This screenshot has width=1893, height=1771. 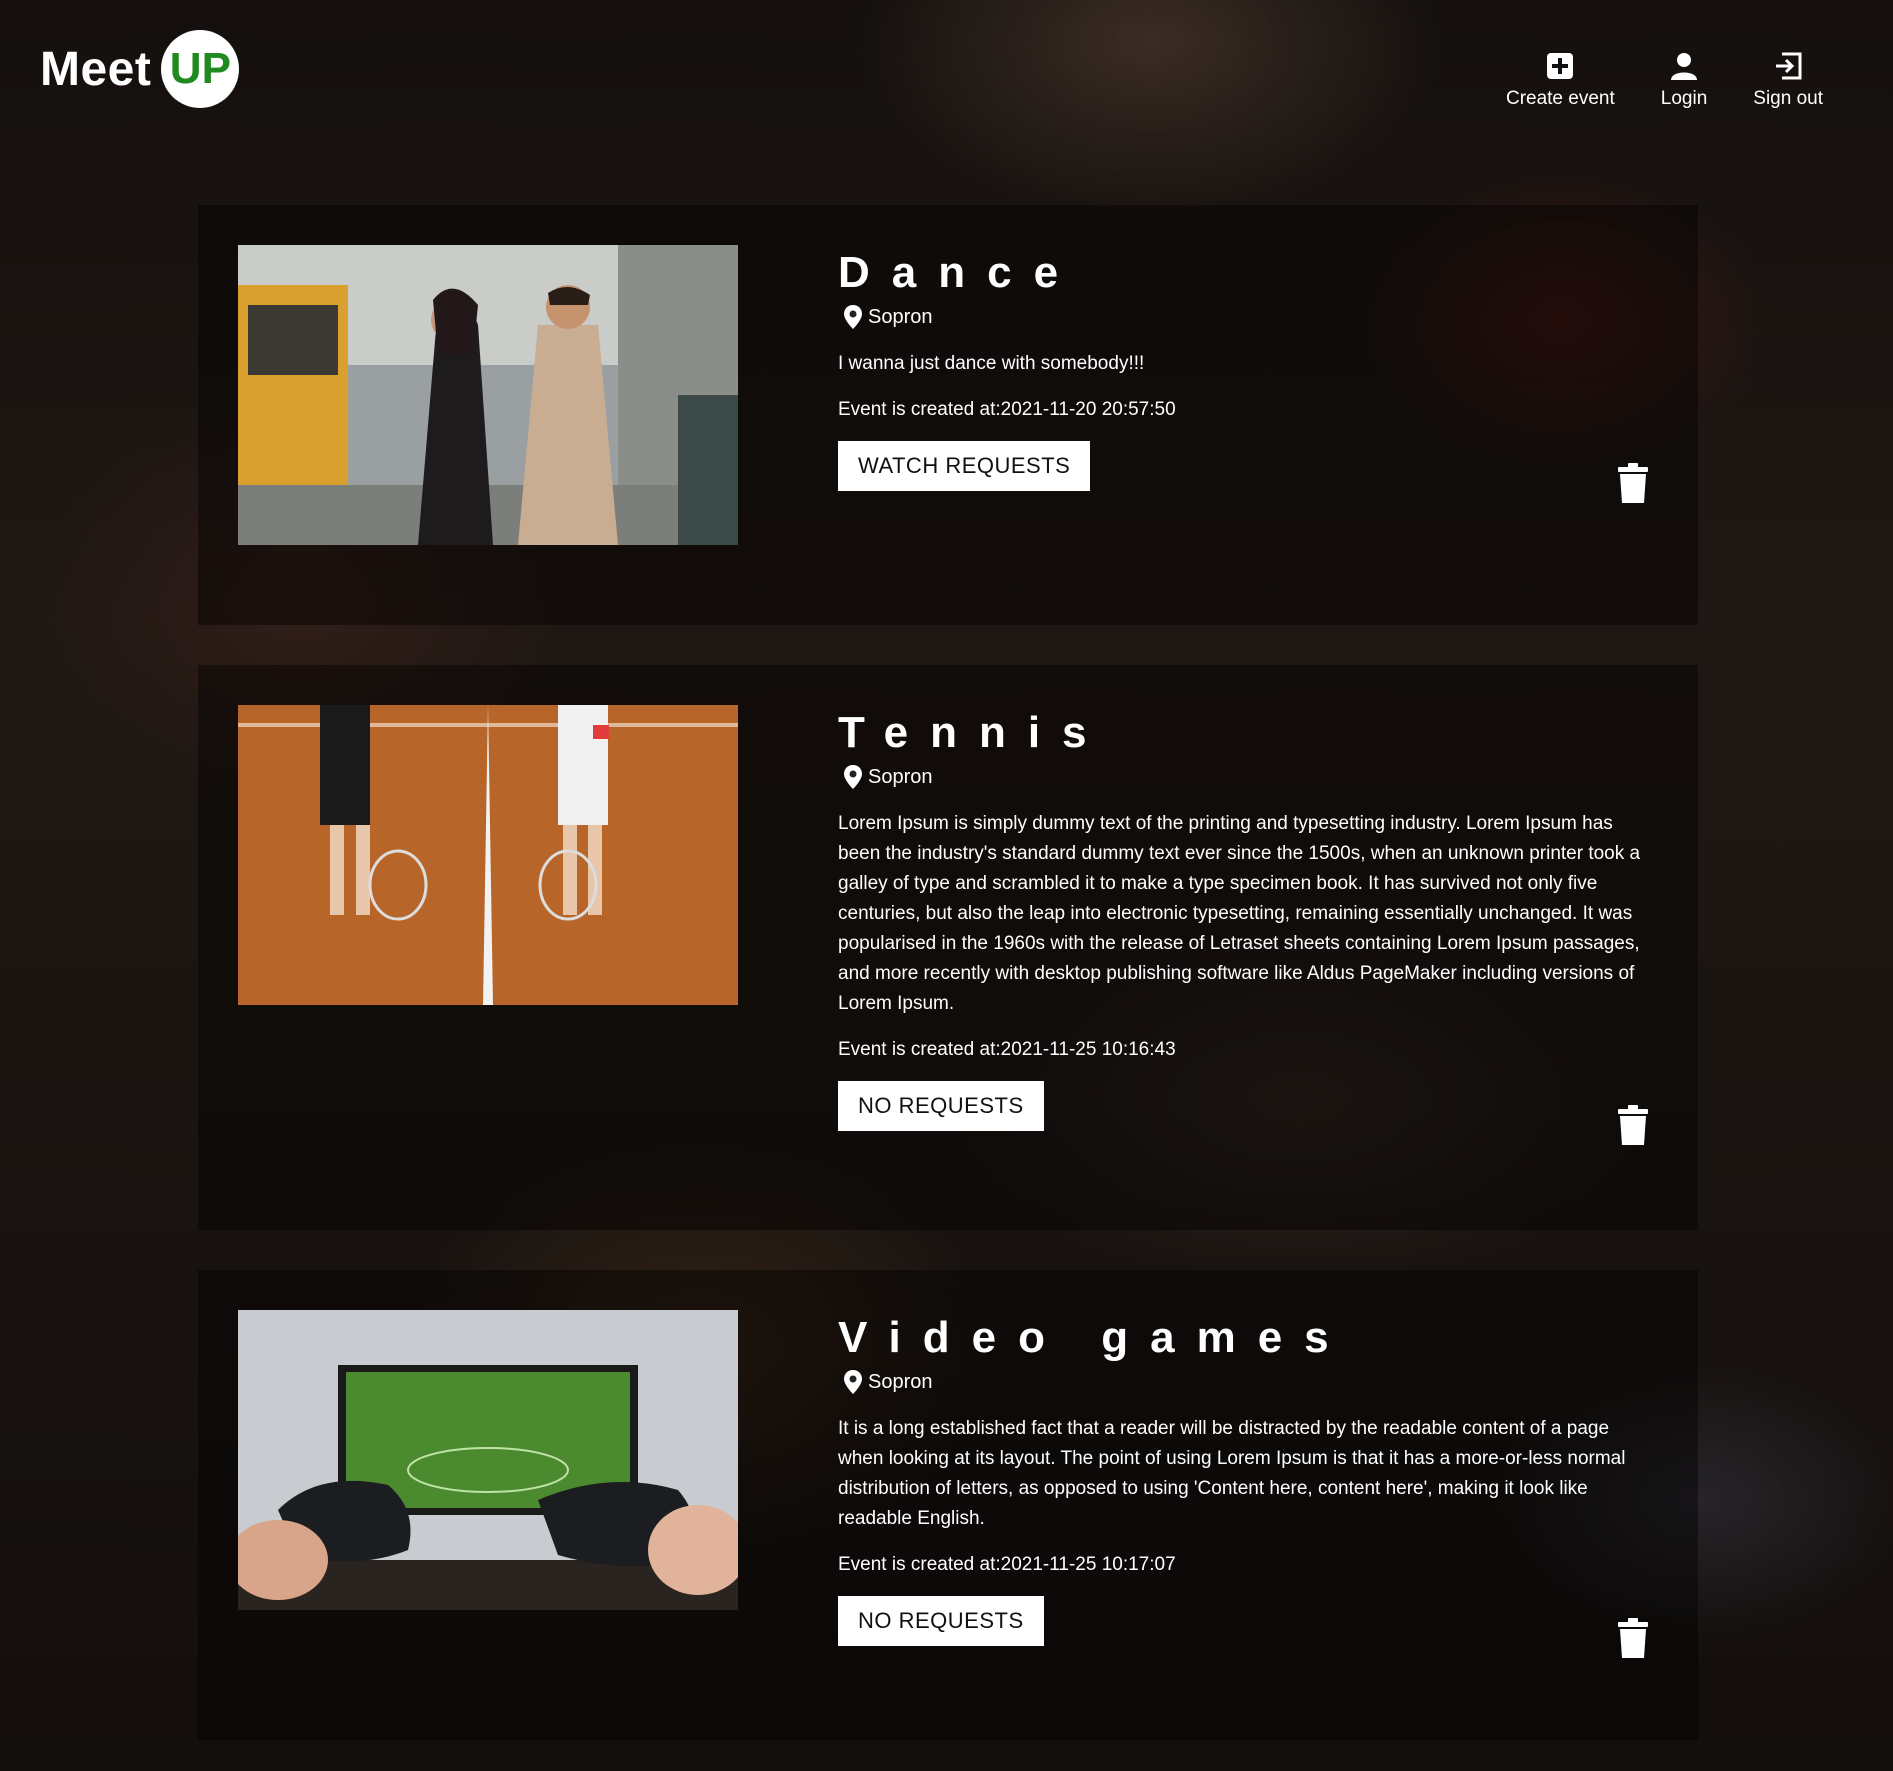 What do you see at coordinates (1788, 98) in the screenshot?
I see `sign-out-label: Sign out` at bounding box center [1788, 98].